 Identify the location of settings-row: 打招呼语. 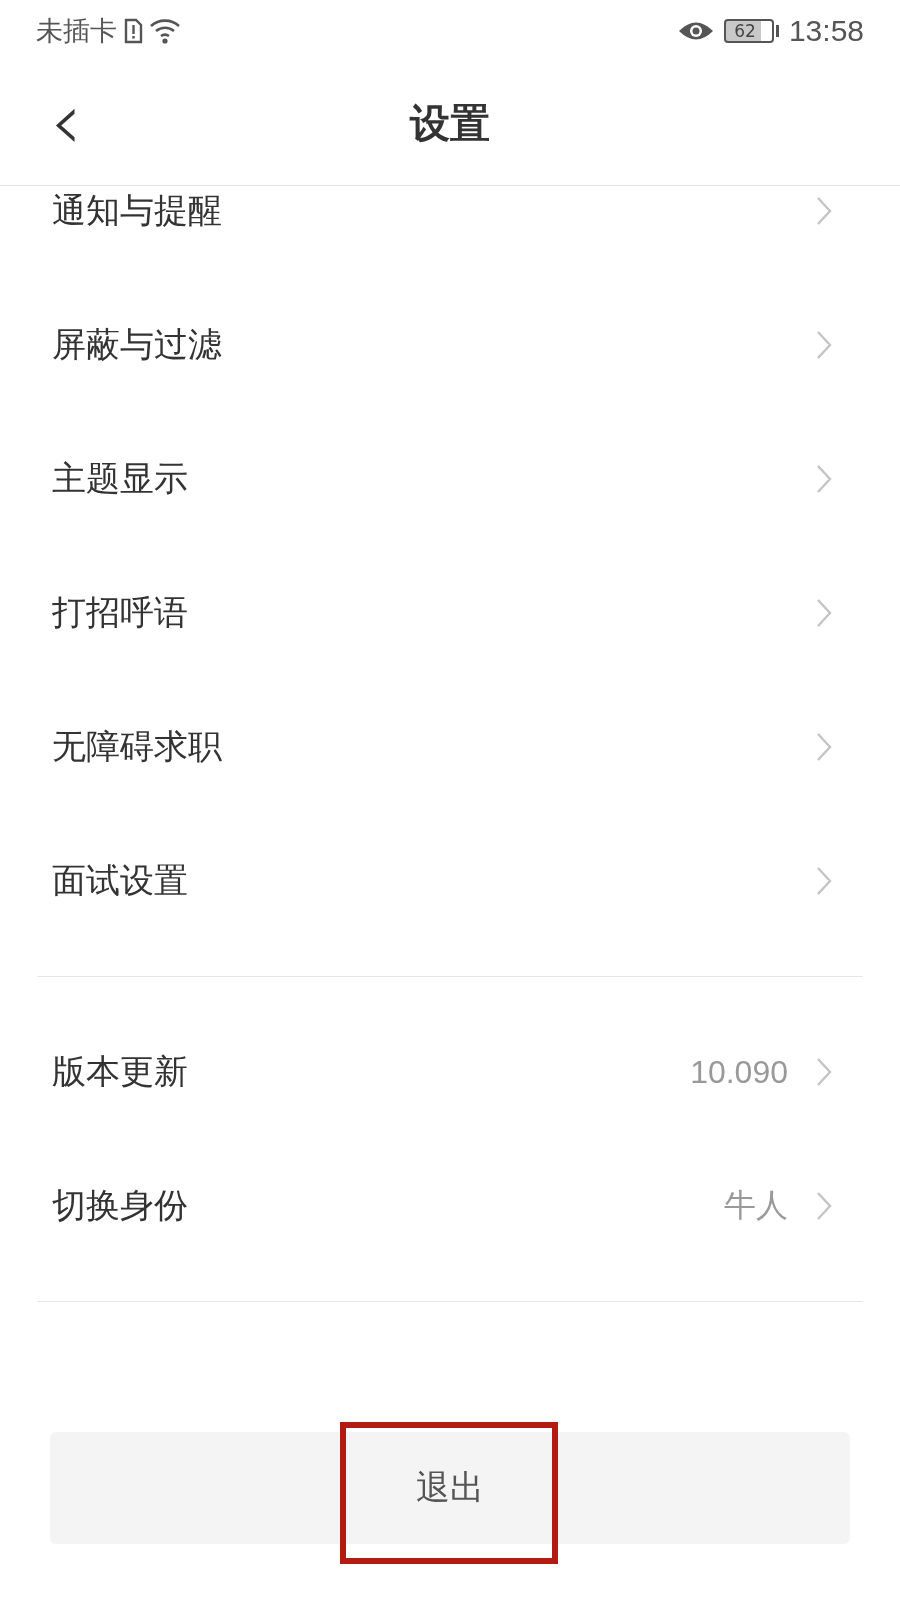
(450, 613).